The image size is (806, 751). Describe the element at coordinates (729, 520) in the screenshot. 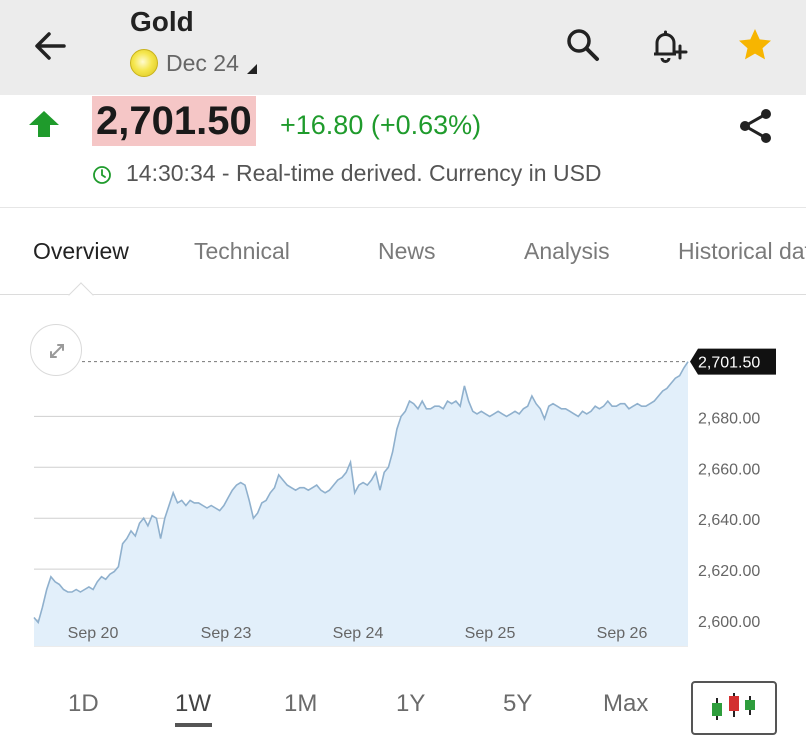

I see `y-tick-label: 2,640.00` at that location.